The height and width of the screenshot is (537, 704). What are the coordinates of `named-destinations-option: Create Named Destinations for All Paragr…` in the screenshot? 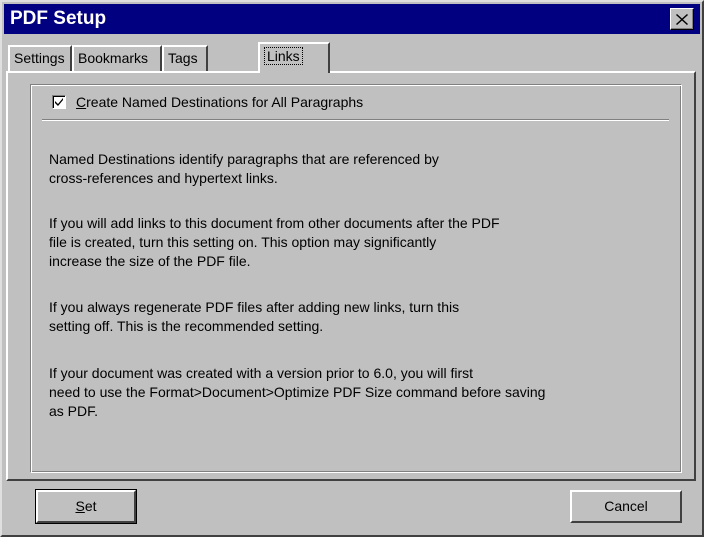 It's located at (207, 102).